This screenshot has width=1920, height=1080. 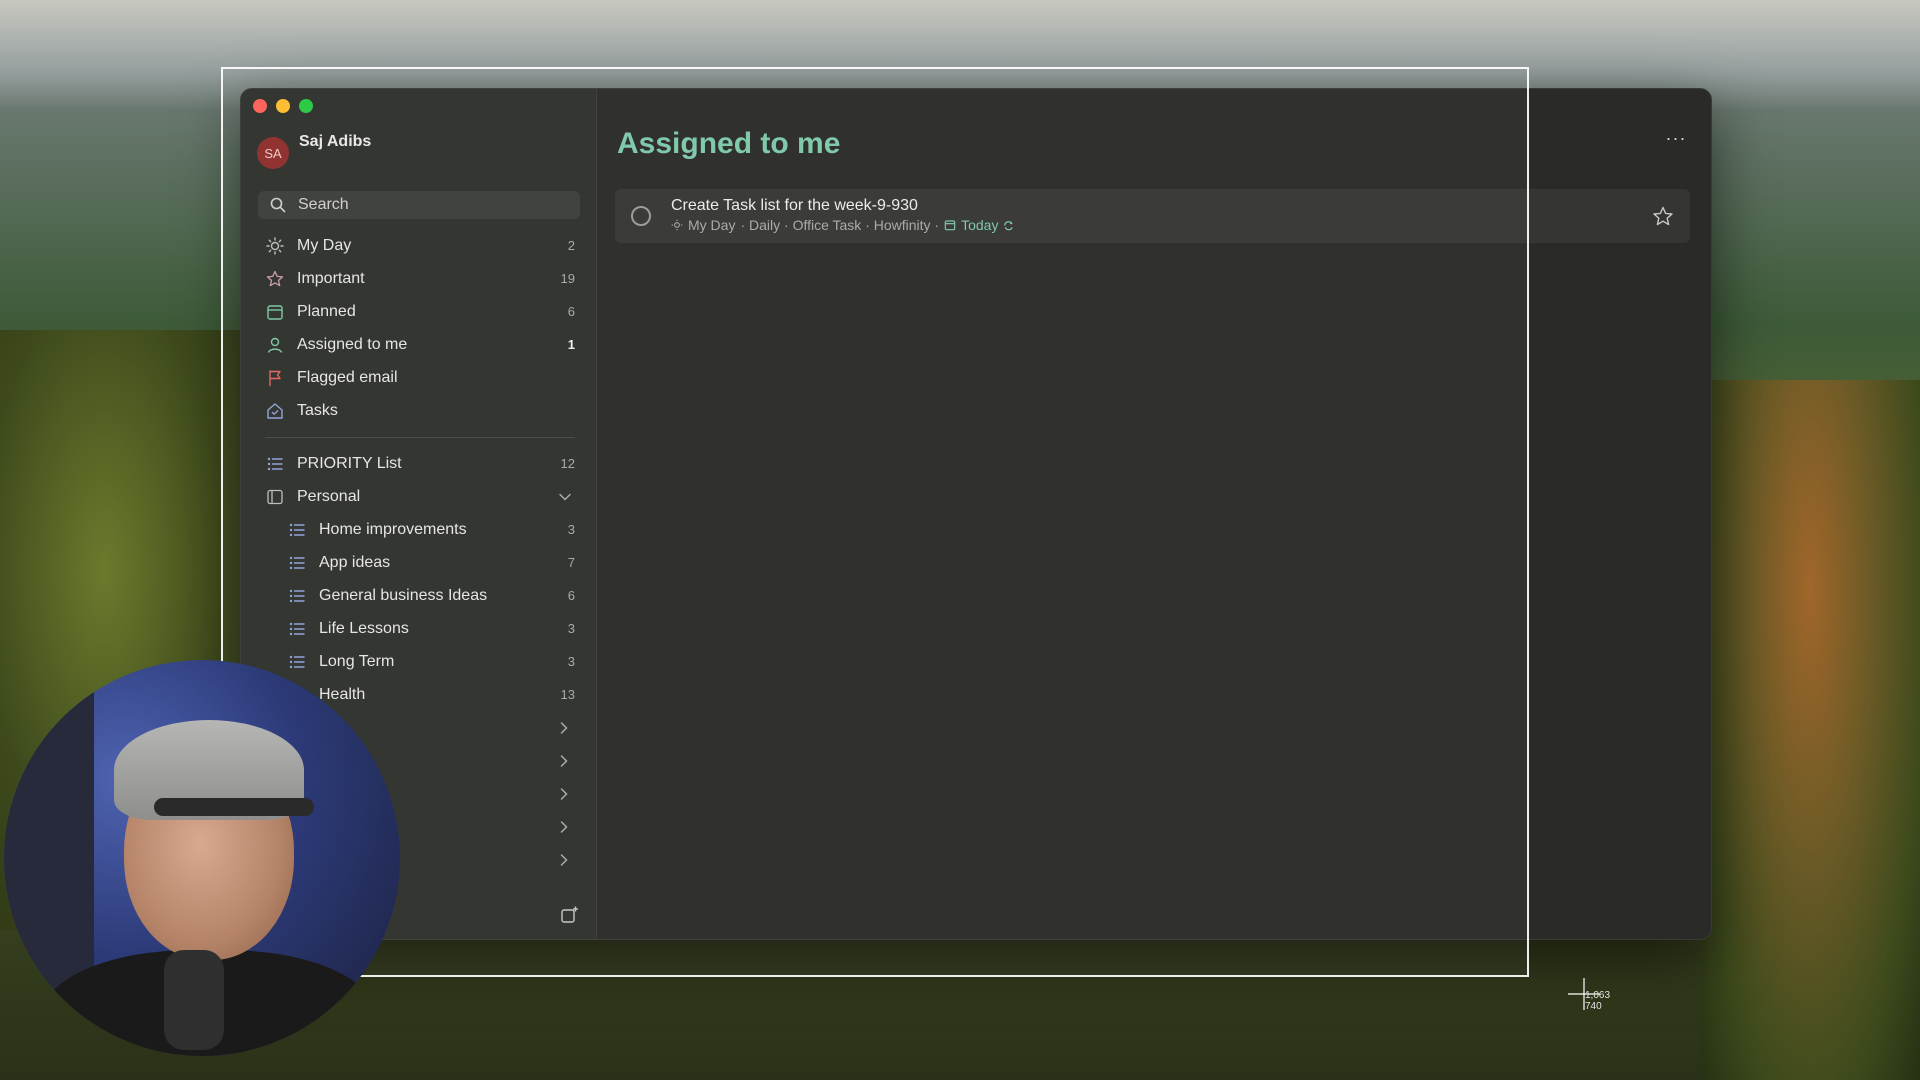 I want to click on avatar: SA, so click(x=273, y=153).